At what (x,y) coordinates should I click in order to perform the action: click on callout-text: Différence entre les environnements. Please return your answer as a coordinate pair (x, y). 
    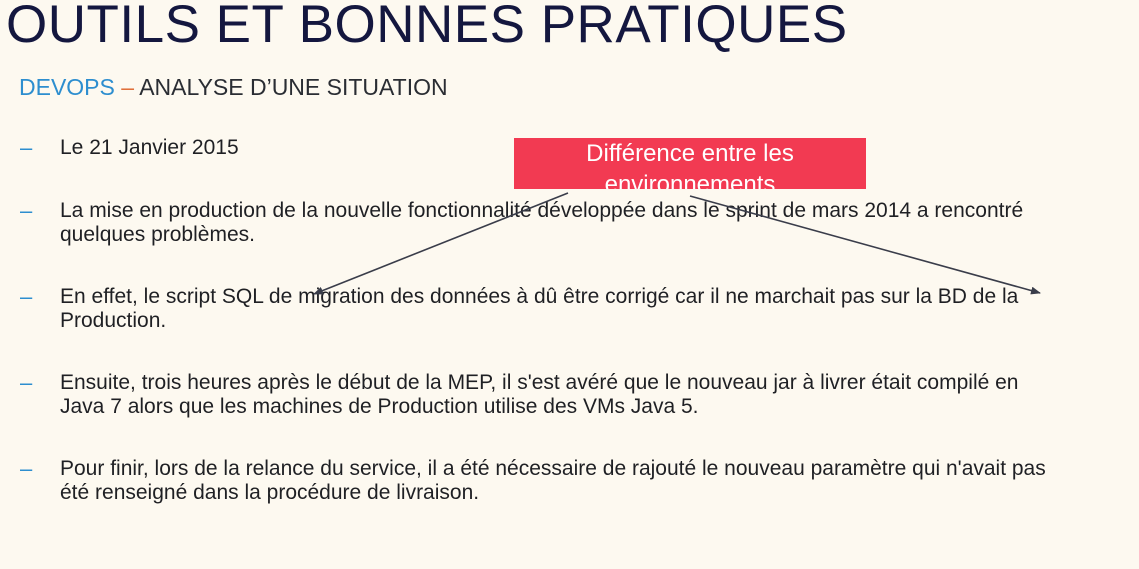
    Looking at the image, I should click on (690, 164).